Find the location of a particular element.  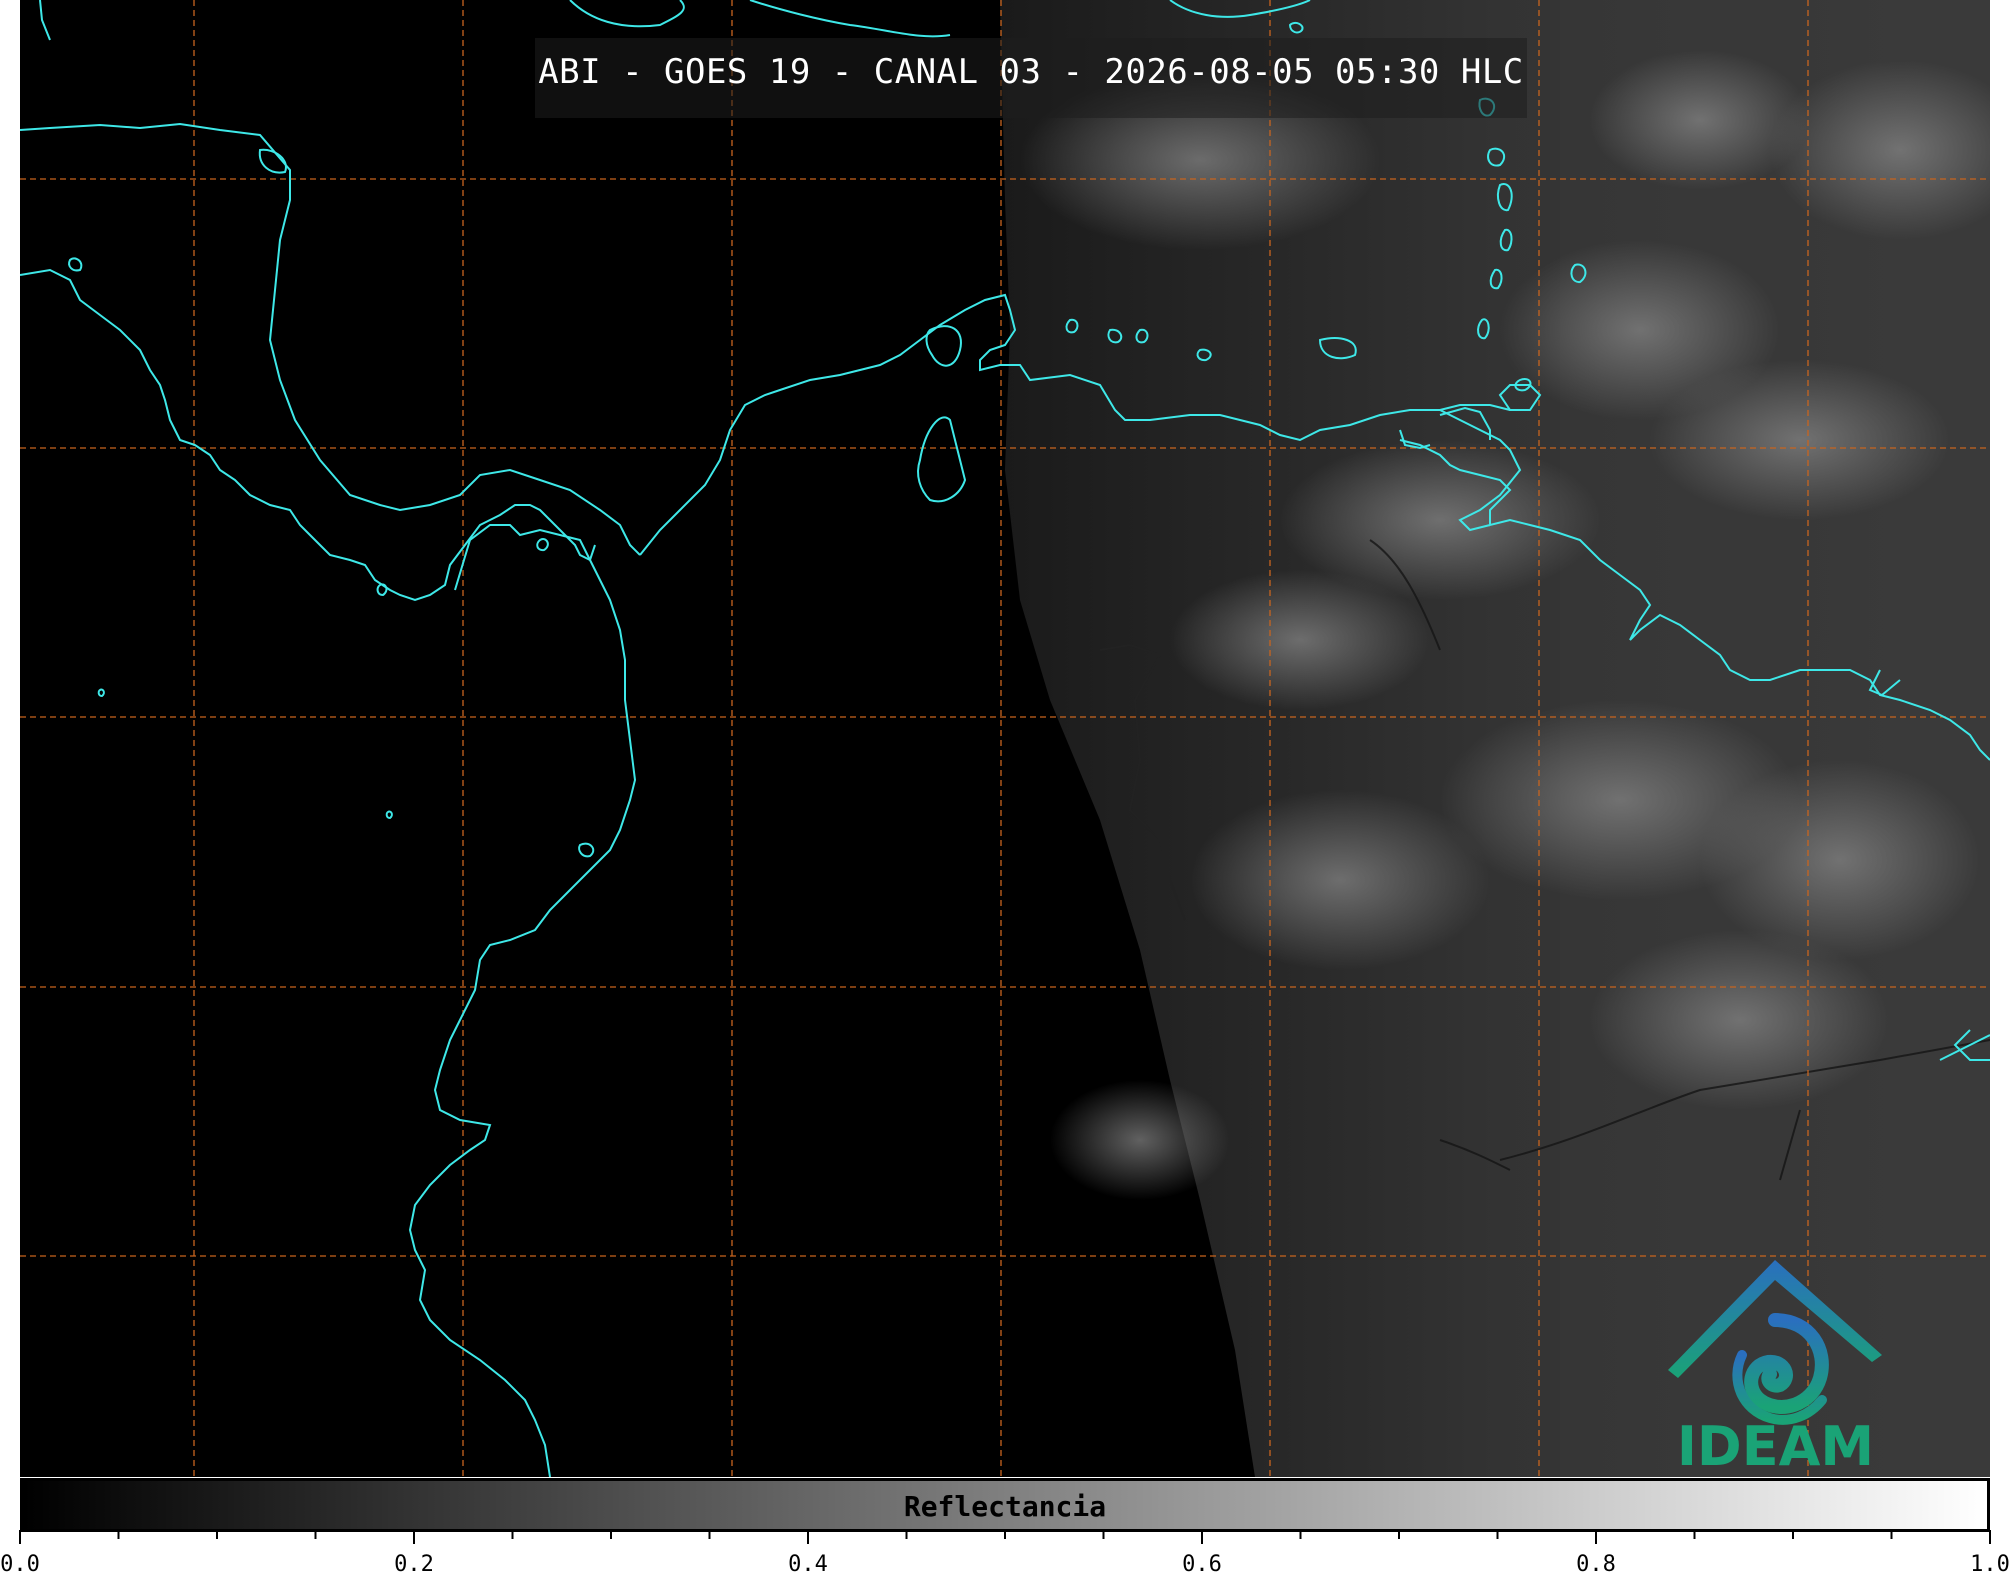

colorbar-tick-label: 1.0 is located at coordinates (1990, 1564).